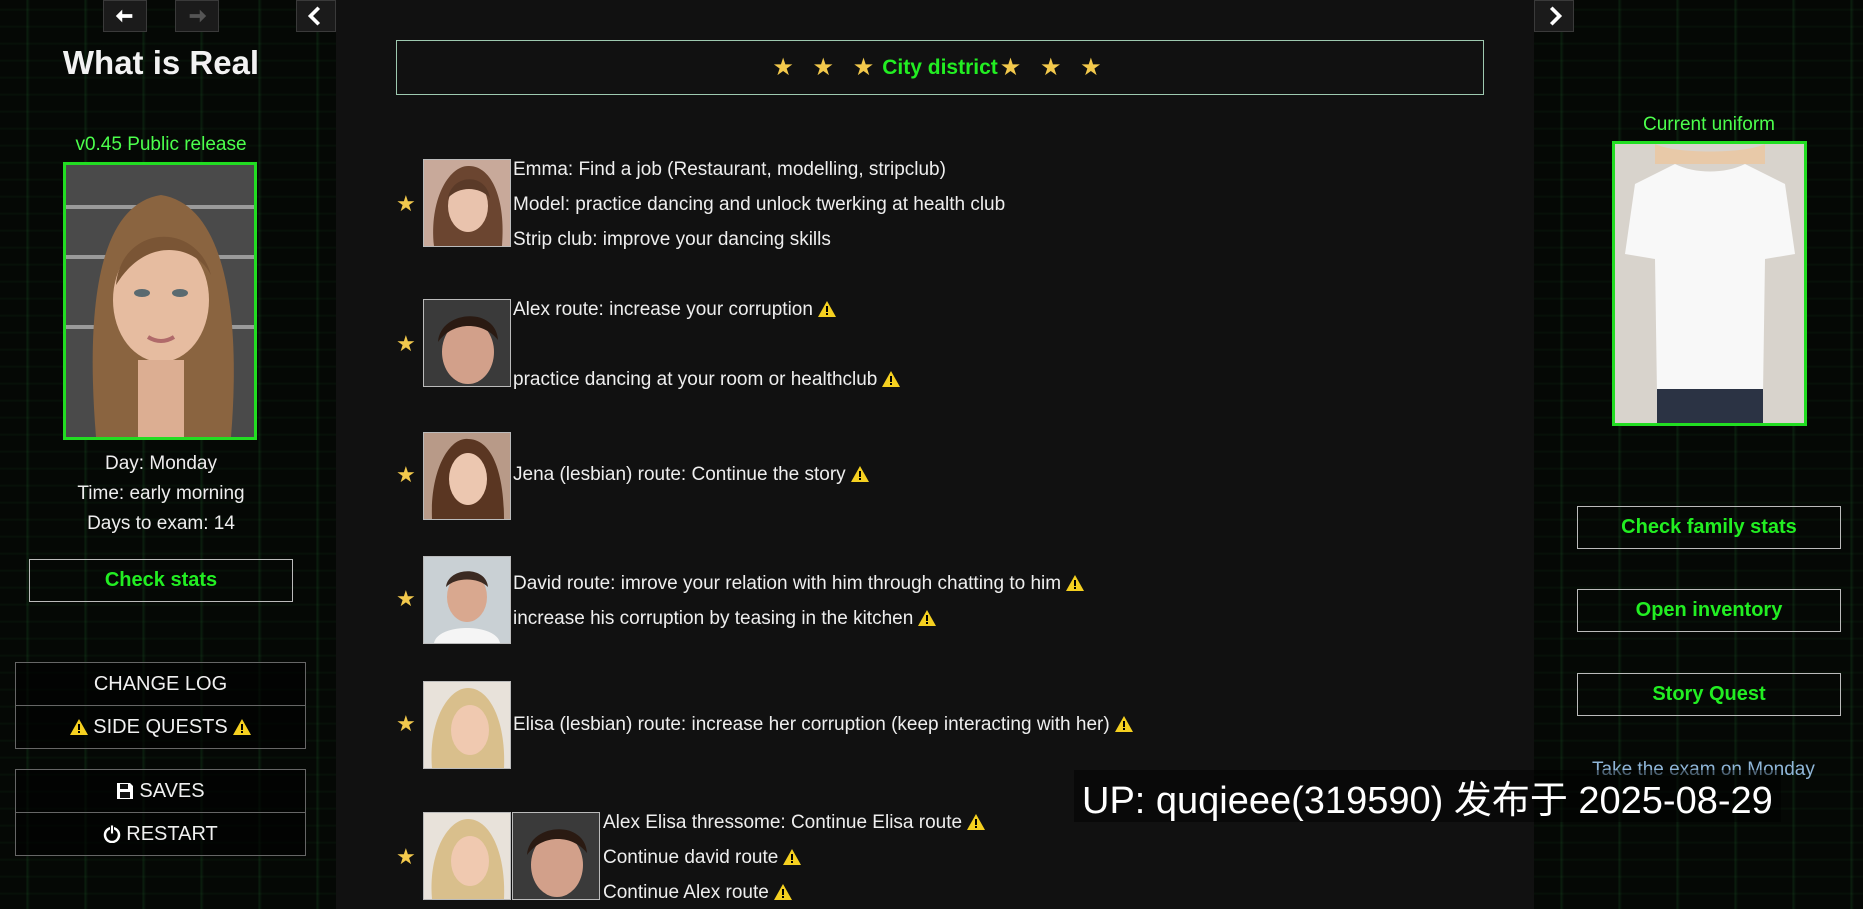  What do you see at coordinates (161, 523) in the screenshot?
I see `days-to-exam-label: Days to exam: 14` at bounding box center [161, 523].